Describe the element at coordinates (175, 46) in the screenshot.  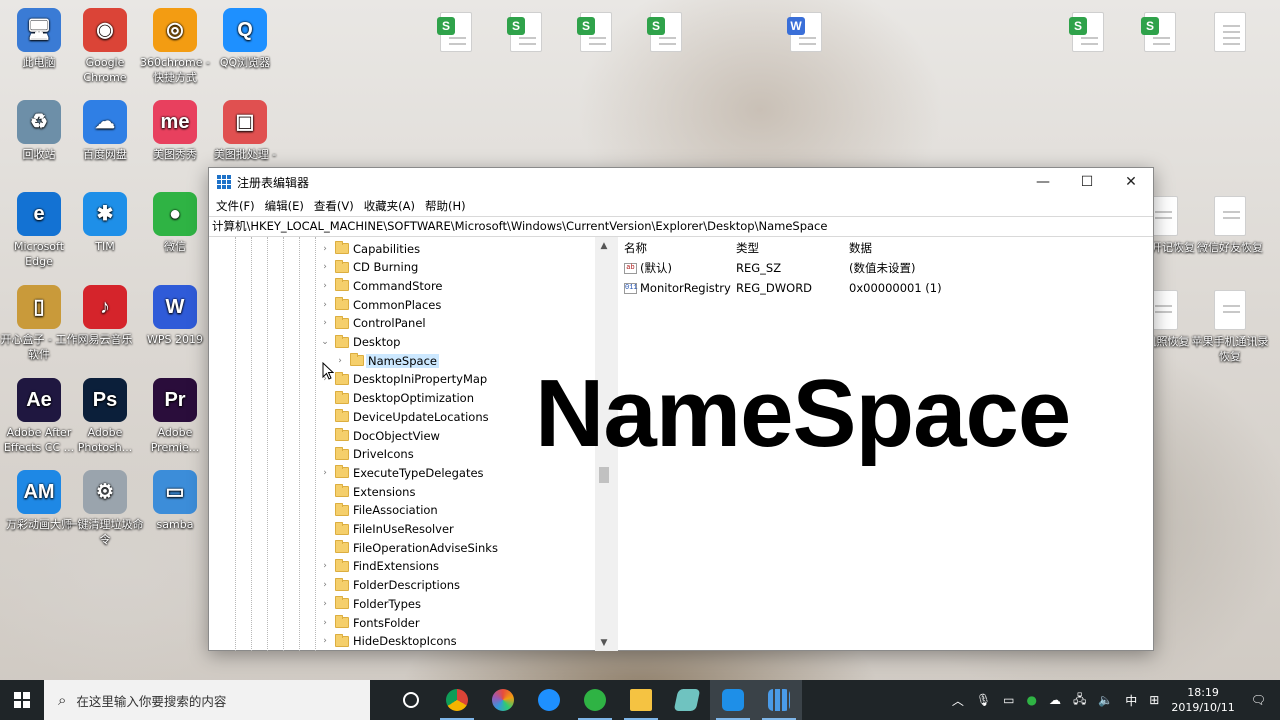
I see `desktop-icon: ◎ 360chrome - 快捷方式` at that location.